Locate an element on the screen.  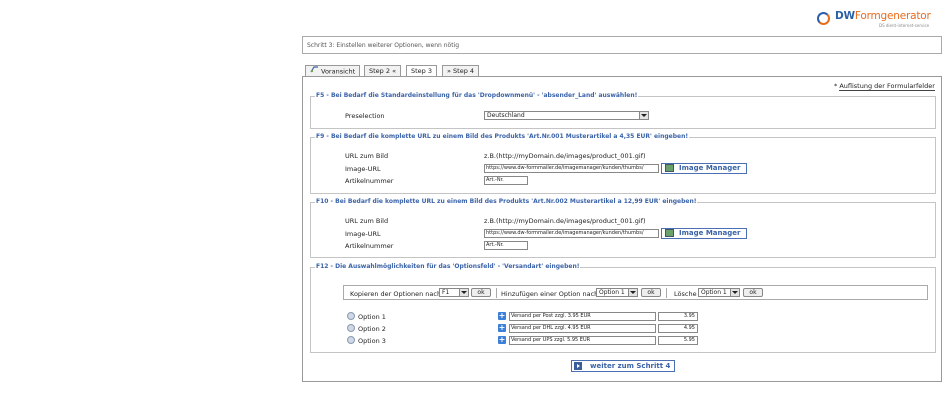
logo-brand-accent: Formgenerator is located at coordinates (892, 16).